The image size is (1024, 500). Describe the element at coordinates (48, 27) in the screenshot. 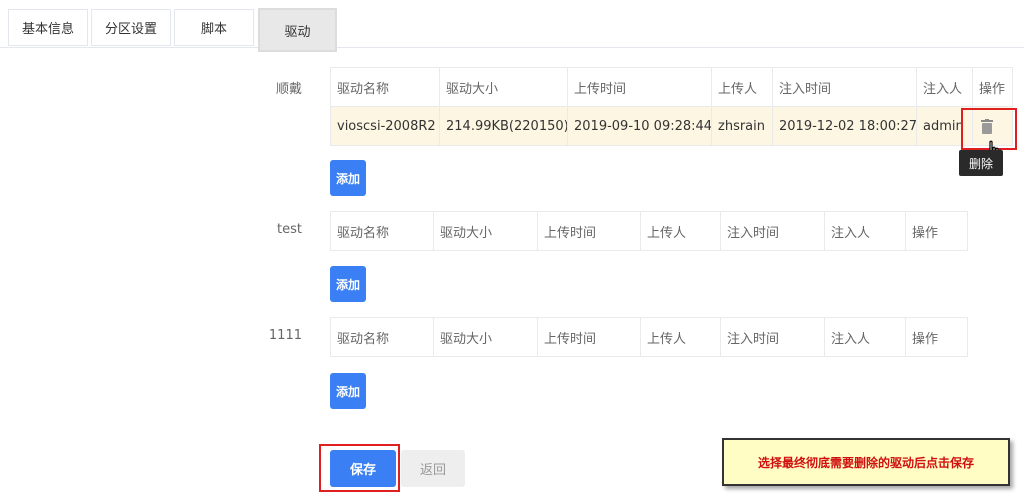

I see `tab-basic-info: 基本信息` at that location.